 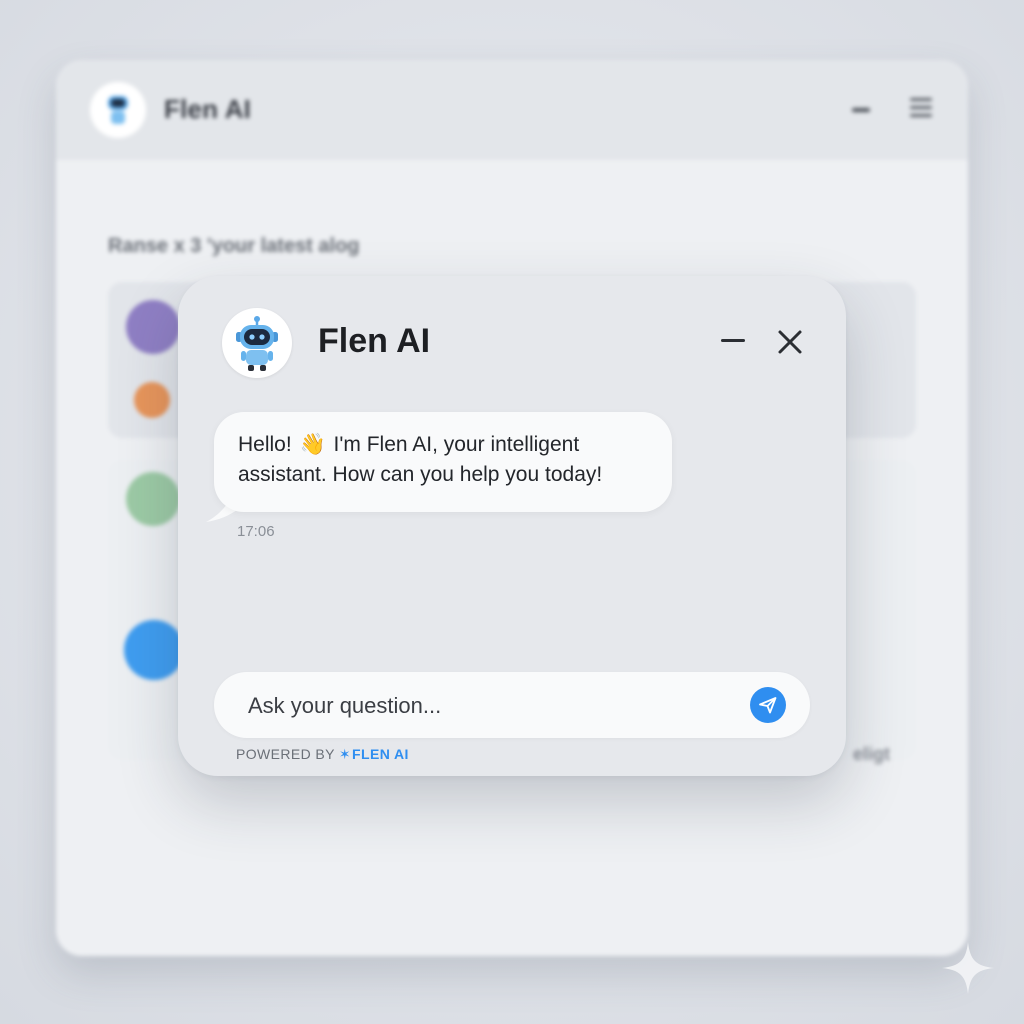 I want to click on send-button, so click(x=768, y=705).